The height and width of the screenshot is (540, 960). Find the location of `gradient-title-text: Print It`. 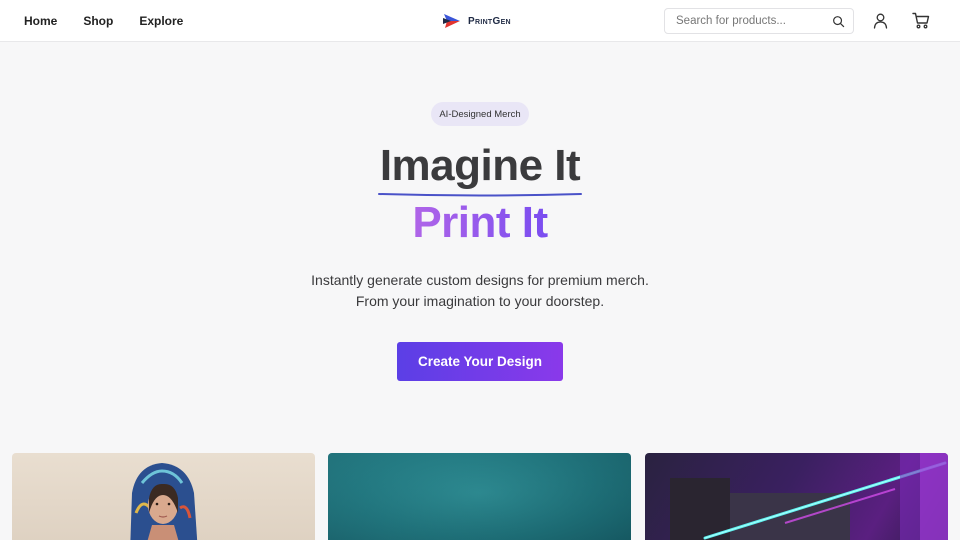

gradient-title-text: Print It is located at coordinates (480, 222).